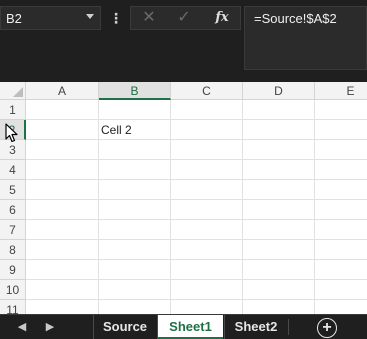 The image size is (367, 339). What do you see at coordinates (14, 18) in the screenshot?
I see `name-box-value: B2` at bounding box center [14, 18].